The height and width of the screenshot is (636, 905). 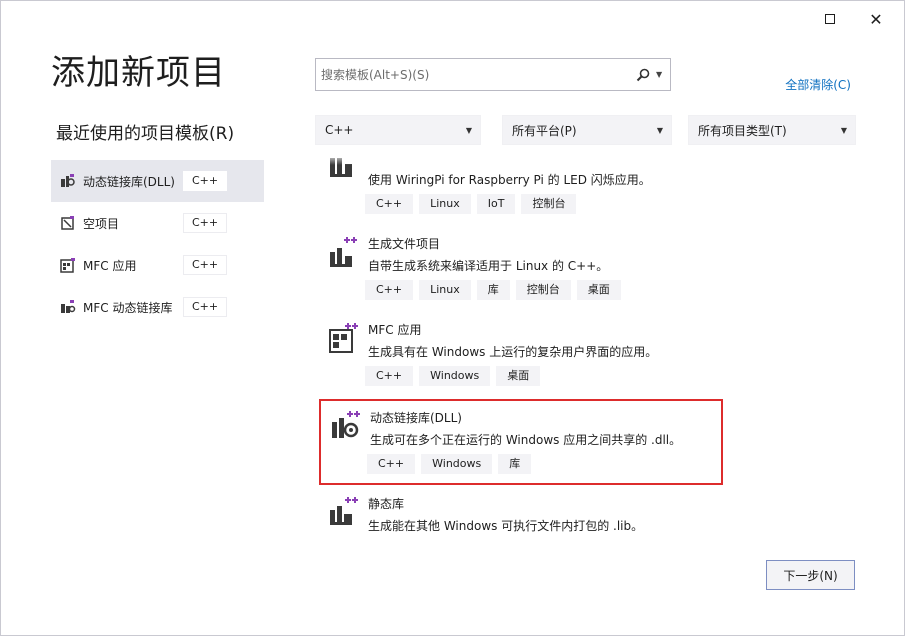 What do you see at coordinates (101, 223) in the screenshot?
I see `recent-item-label: 空项目` at bounding box center [101, 223].